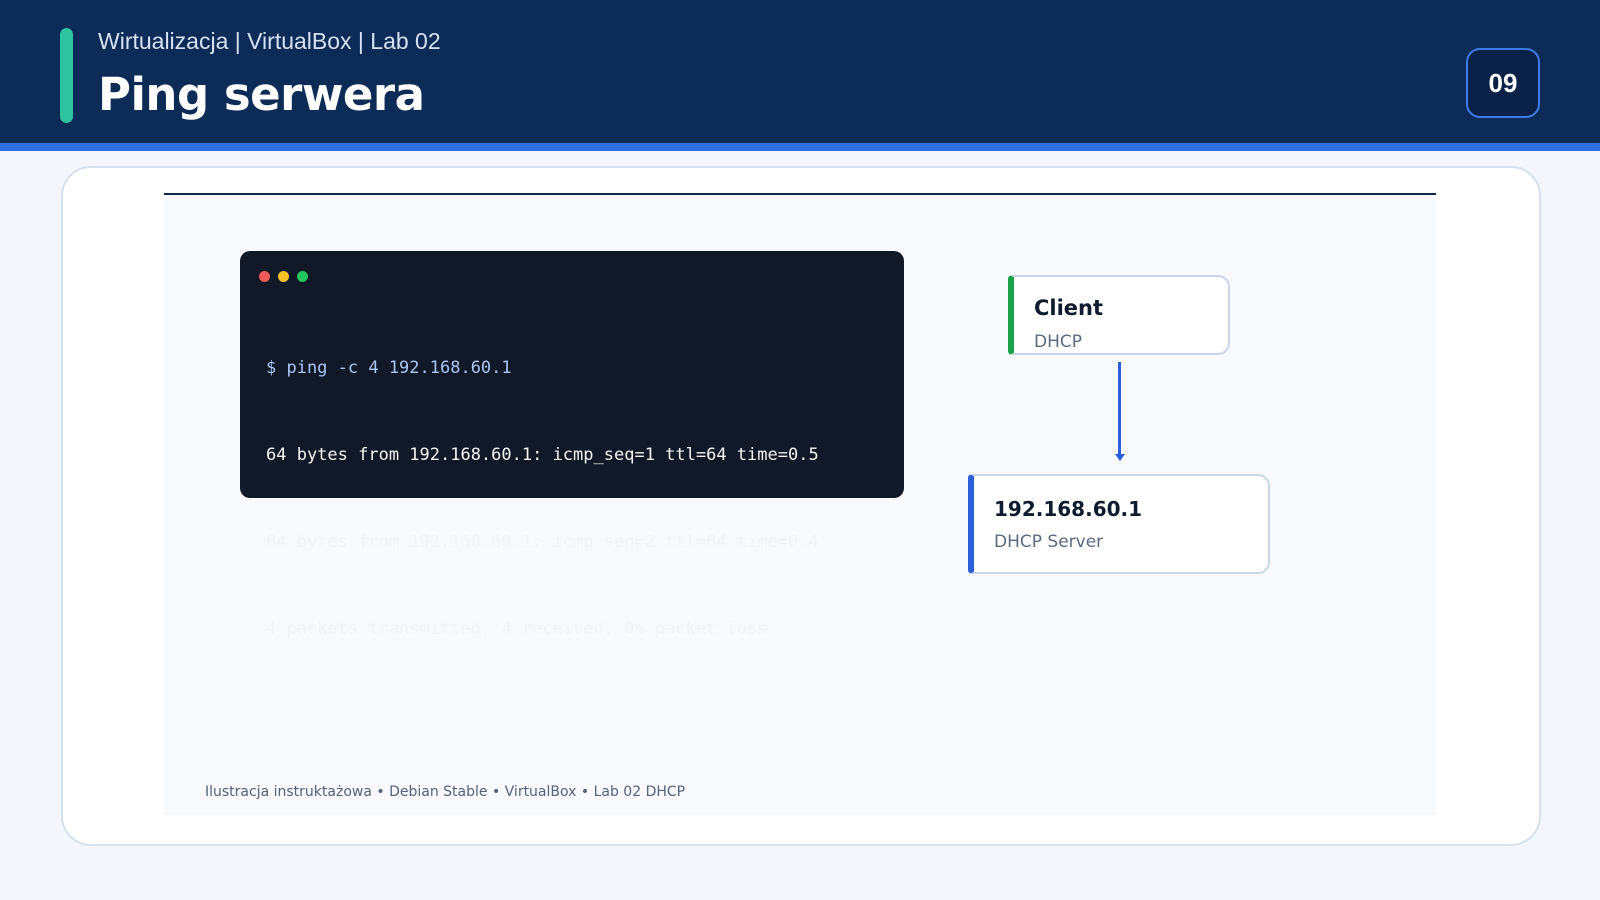 This screenshot has width=1600, height=900. What do you see at coordinates (66, 75) in the screenshot?
I see `title-accent-bar` at bounding box center [66, 75].